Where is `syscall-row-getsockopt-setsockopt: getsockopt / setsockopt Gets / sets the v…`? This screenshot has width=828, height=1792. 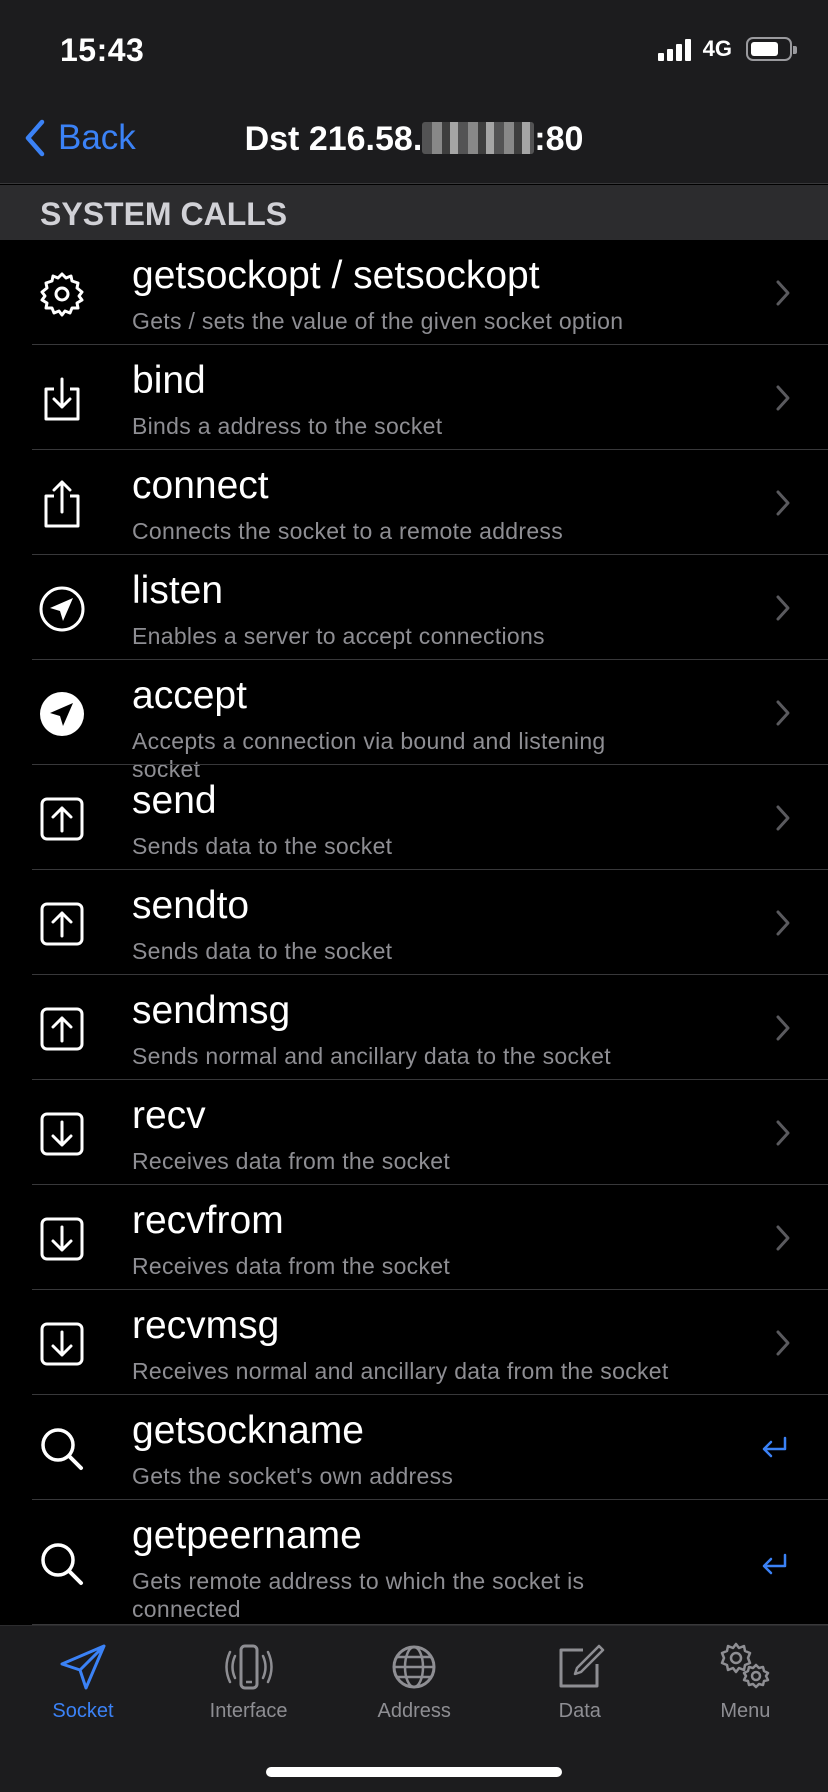
syscall-row-getsockopt-setsockopt: getsockopt / setsockopt Gets / sets the v… is located at coordinates (414, 292).